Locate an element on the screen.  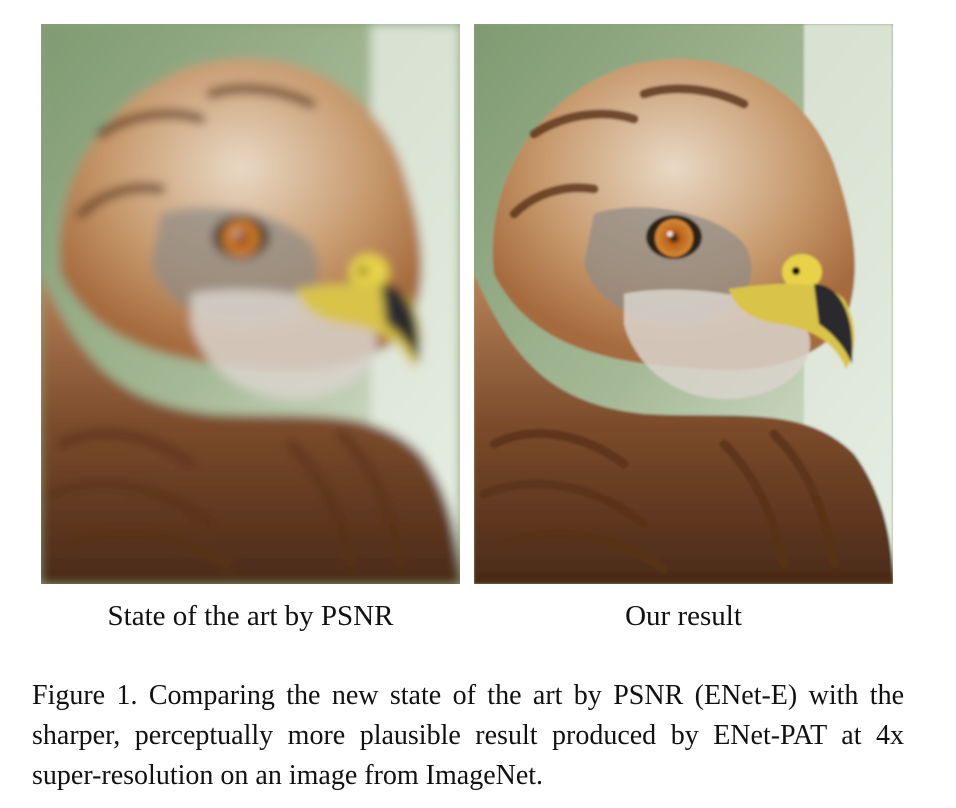
our-result-panel-label: Our result is located at coordinates (683, 616).